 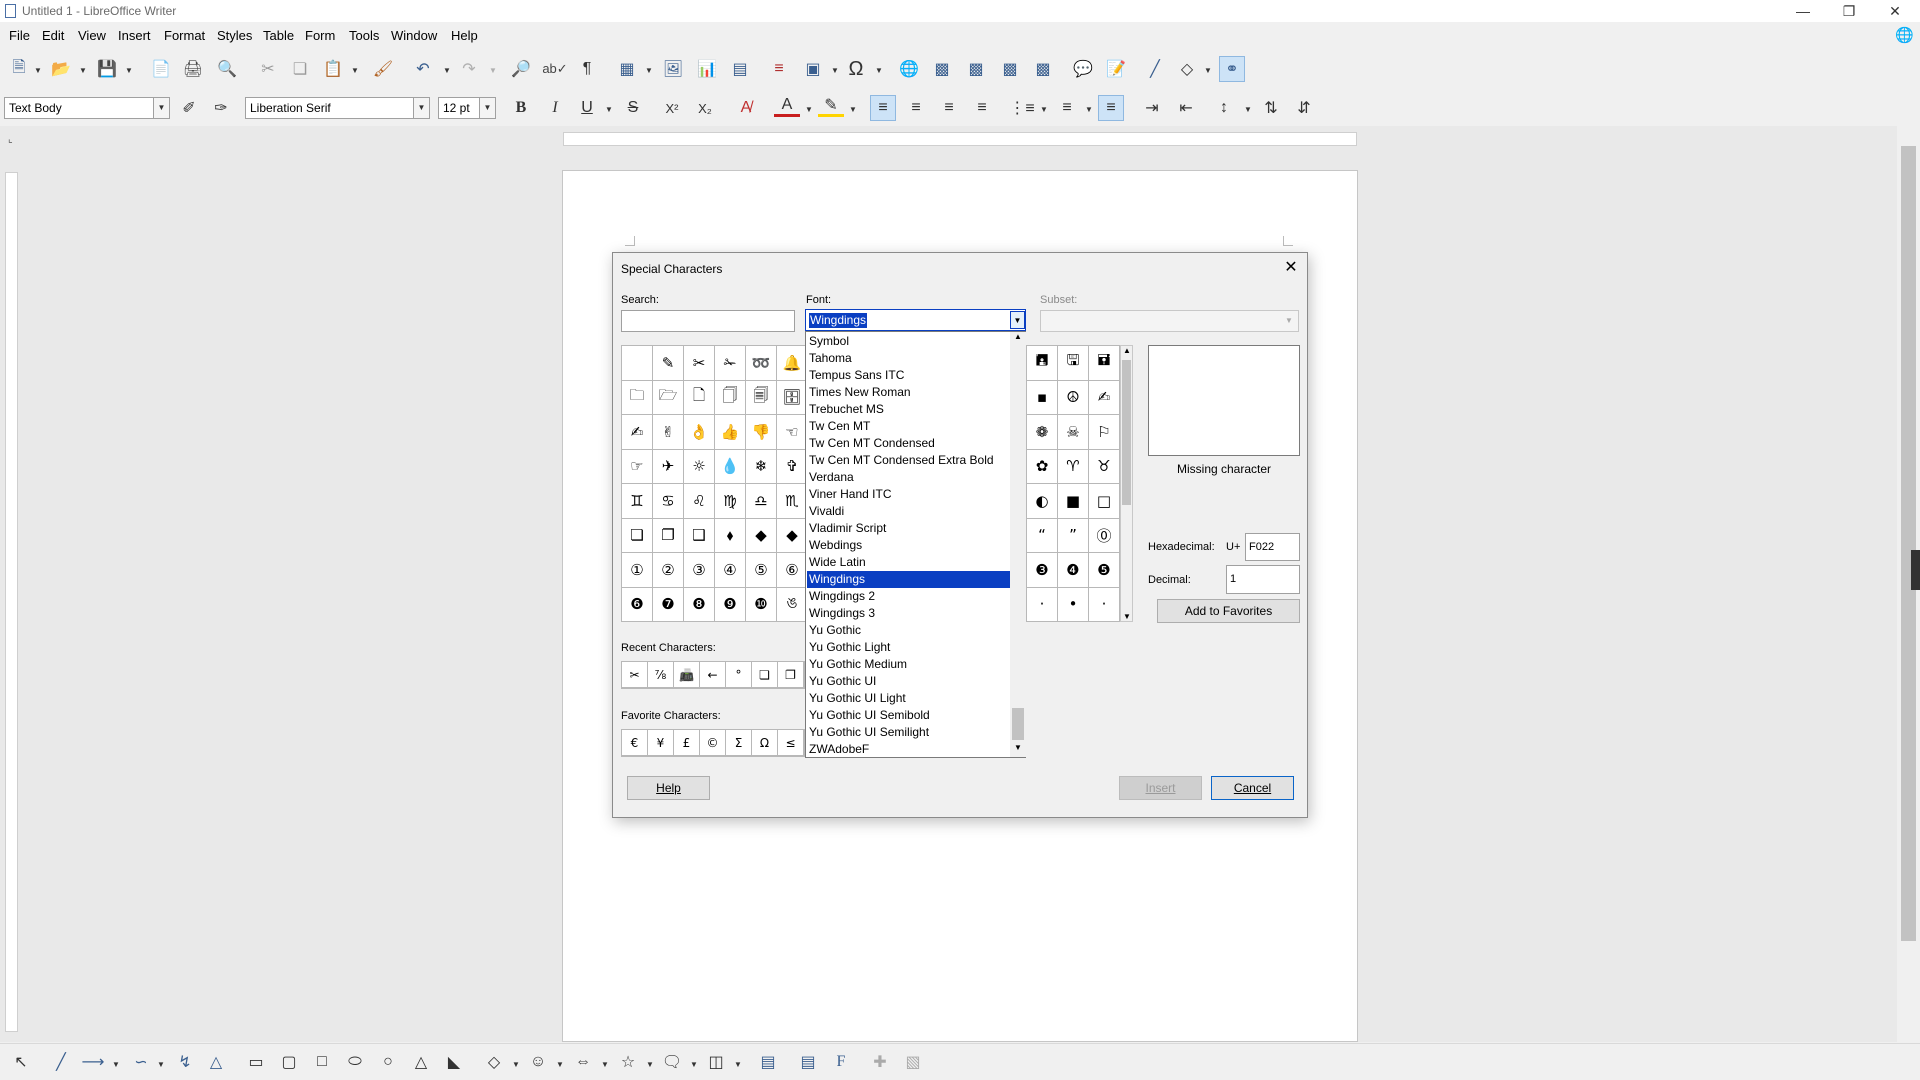 What do you see at coordinates (699, 570) in the screenshot?
I see `character-cell: ③` at bounding box center [699, 570].